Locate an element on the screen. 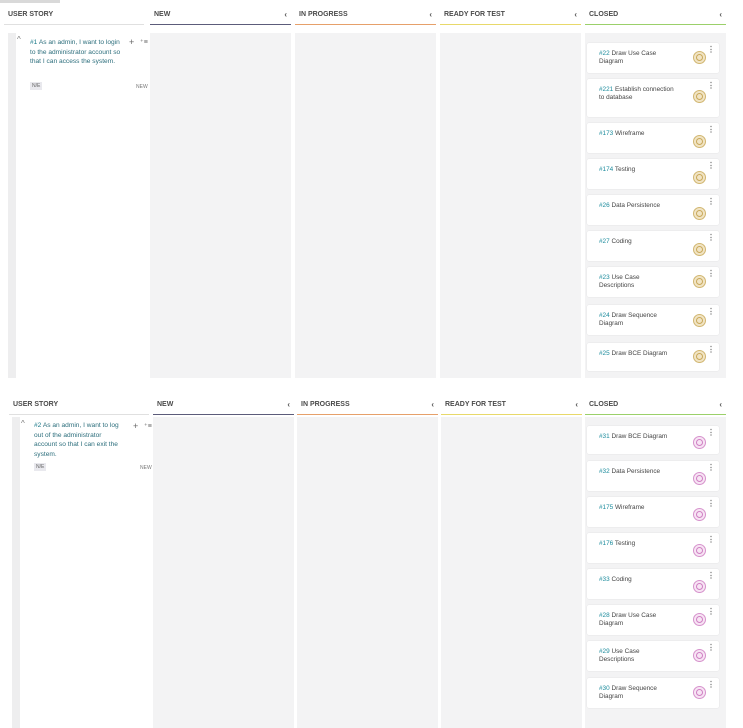 The width and height of the screenshot is (743, 728). task-title: #174 Testing is located at coordinates (617, 169).